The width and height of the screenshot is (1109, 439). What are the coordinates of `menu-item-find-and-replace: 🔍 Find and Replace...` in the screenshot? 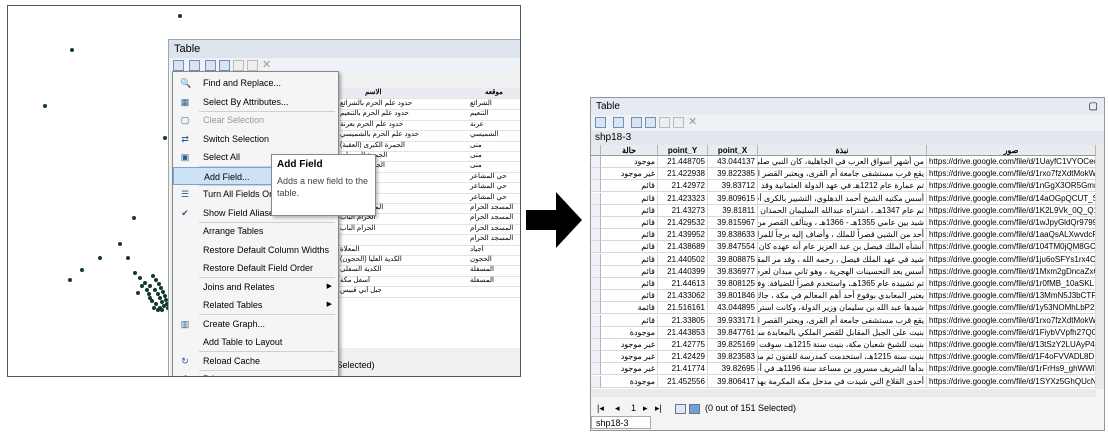 It's located at (255, 83).